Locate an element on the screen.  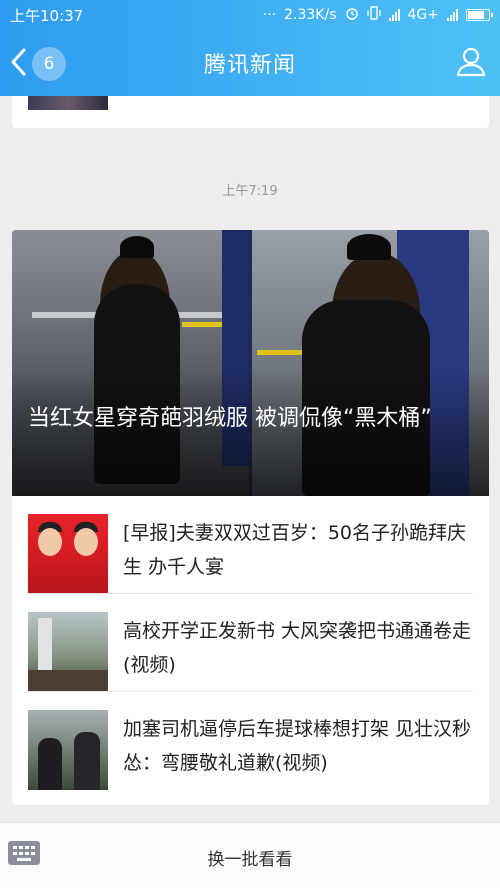
network-type: 4G+ is located at coordinates (423, 15).